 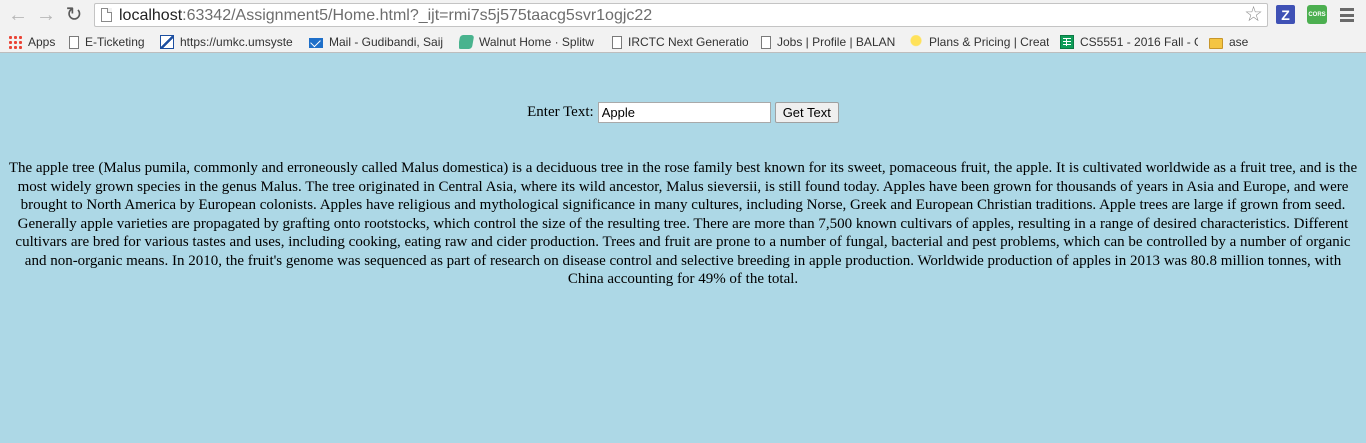 What do you see at coordinates (42, 42) in the screenshot?
I see `bookmark-label: Apps` at bounding box center [42, 42].